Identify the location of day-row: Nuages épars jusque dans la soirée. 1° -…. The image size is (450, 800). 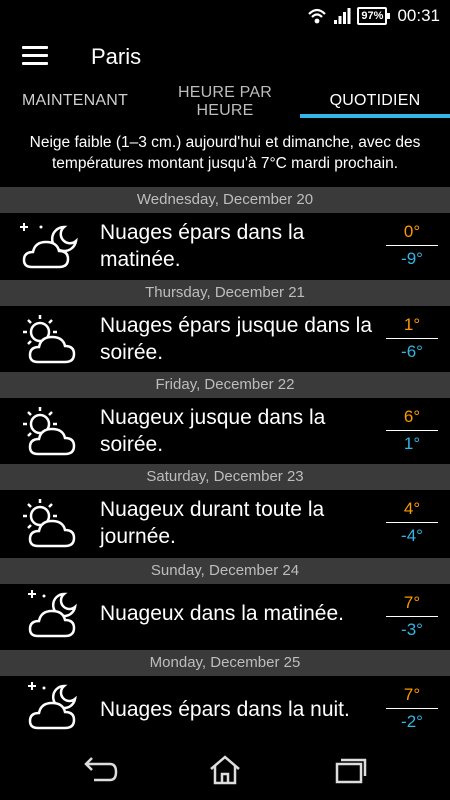
(225, 338).